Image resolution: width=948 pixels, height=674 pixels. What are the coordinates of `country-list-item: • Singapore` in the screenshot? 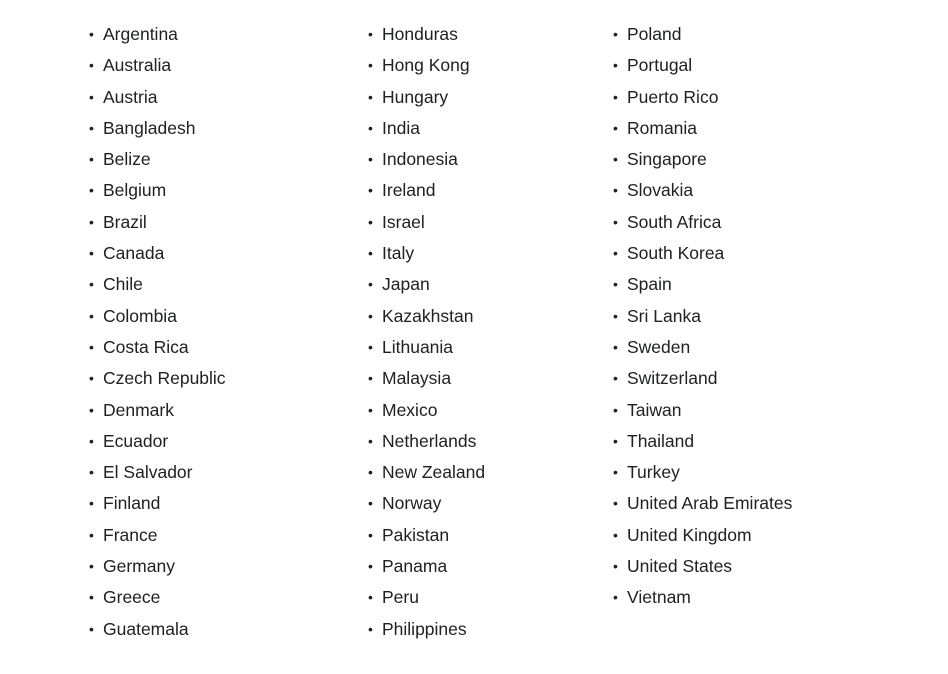 It's located at (702, 159).